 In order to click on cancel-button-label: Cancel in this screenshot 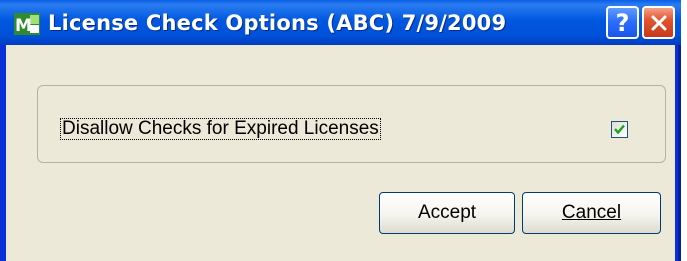, I will do `click(591, 212)`.